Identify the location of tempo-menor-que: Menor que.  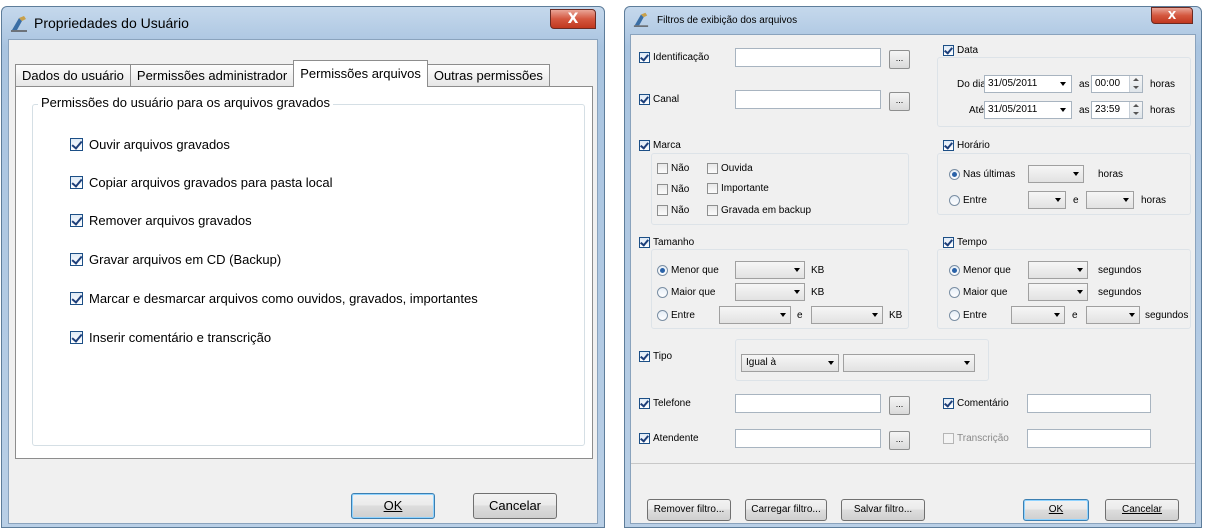
(980, 270).